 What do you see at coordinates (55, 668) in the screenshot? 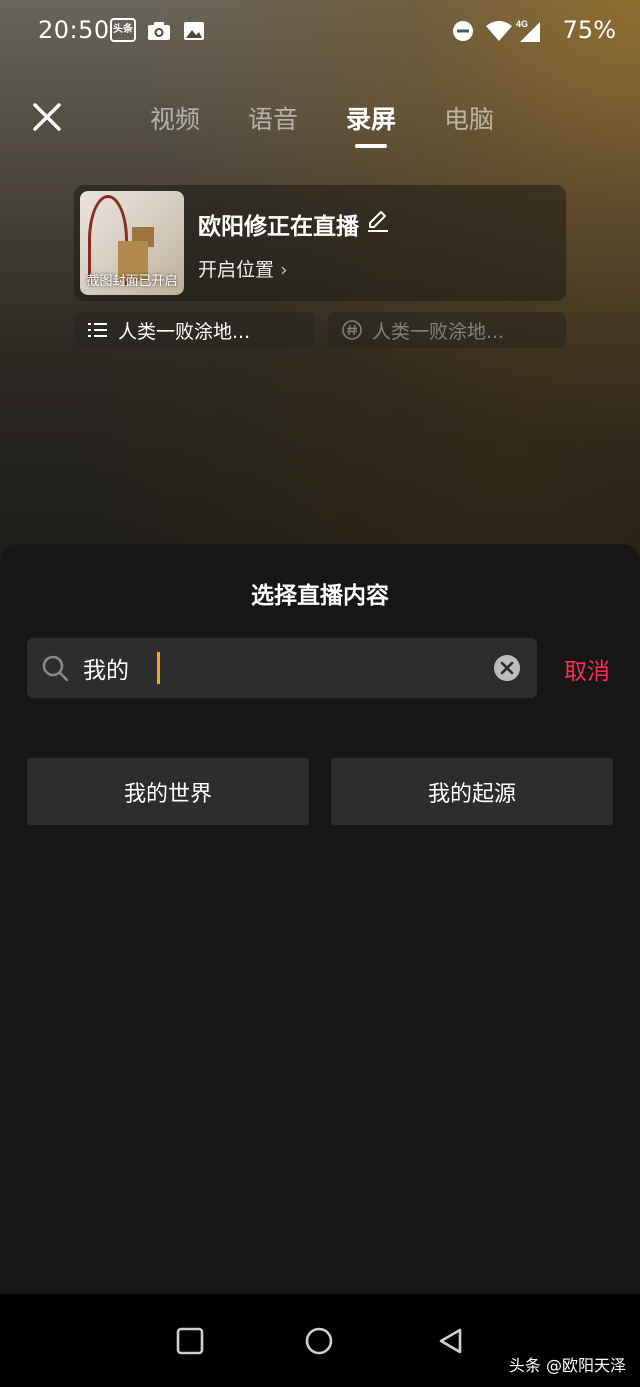
I see `search-icon` at bounding box center [55, 668].